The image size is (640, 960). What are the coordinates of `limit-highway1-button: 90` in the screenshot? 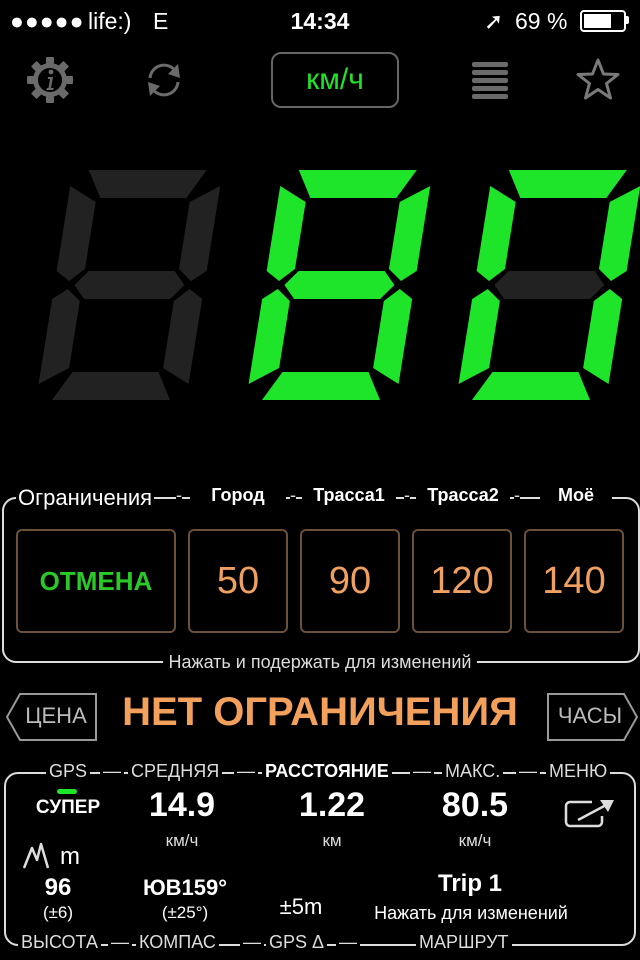 It's located at (350, 581).